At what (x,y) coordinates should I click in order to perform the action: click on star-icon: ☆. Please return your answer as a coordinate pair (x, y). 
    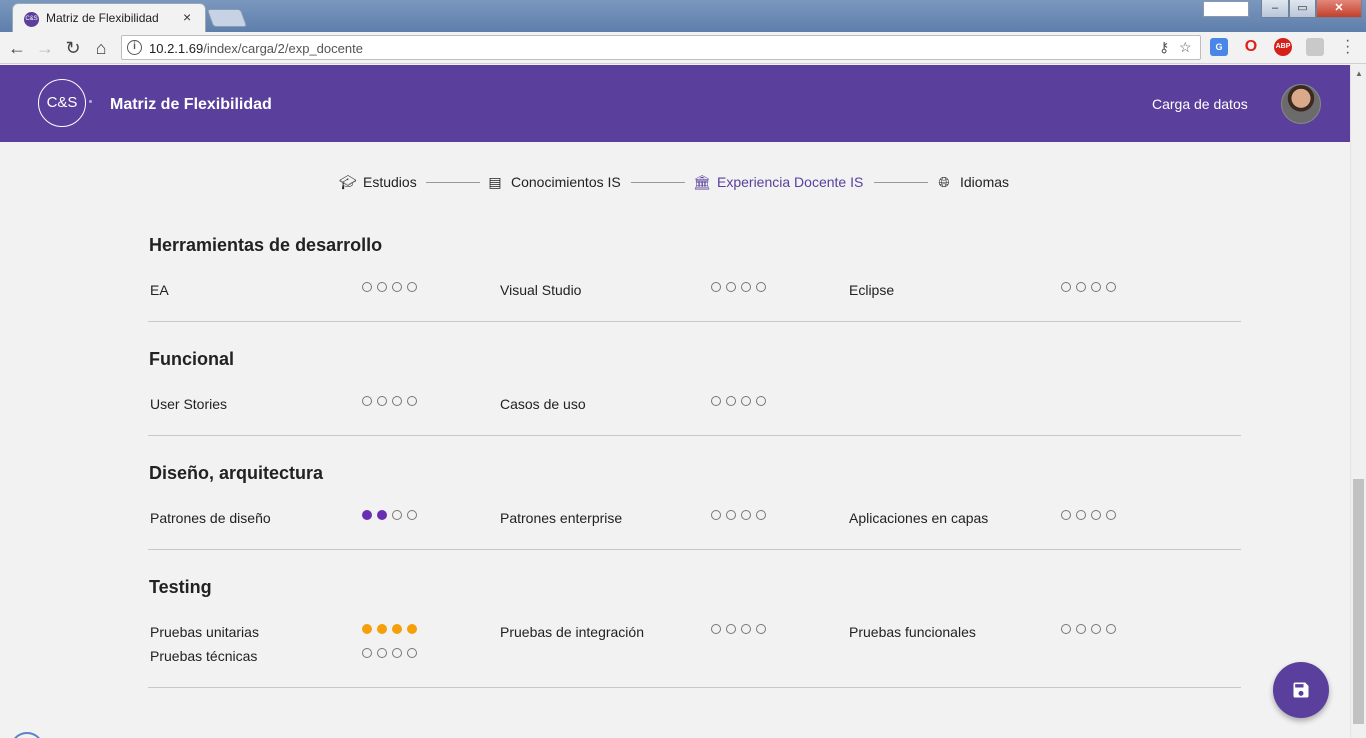
    Looking at the image, I should click on (1185, 47).